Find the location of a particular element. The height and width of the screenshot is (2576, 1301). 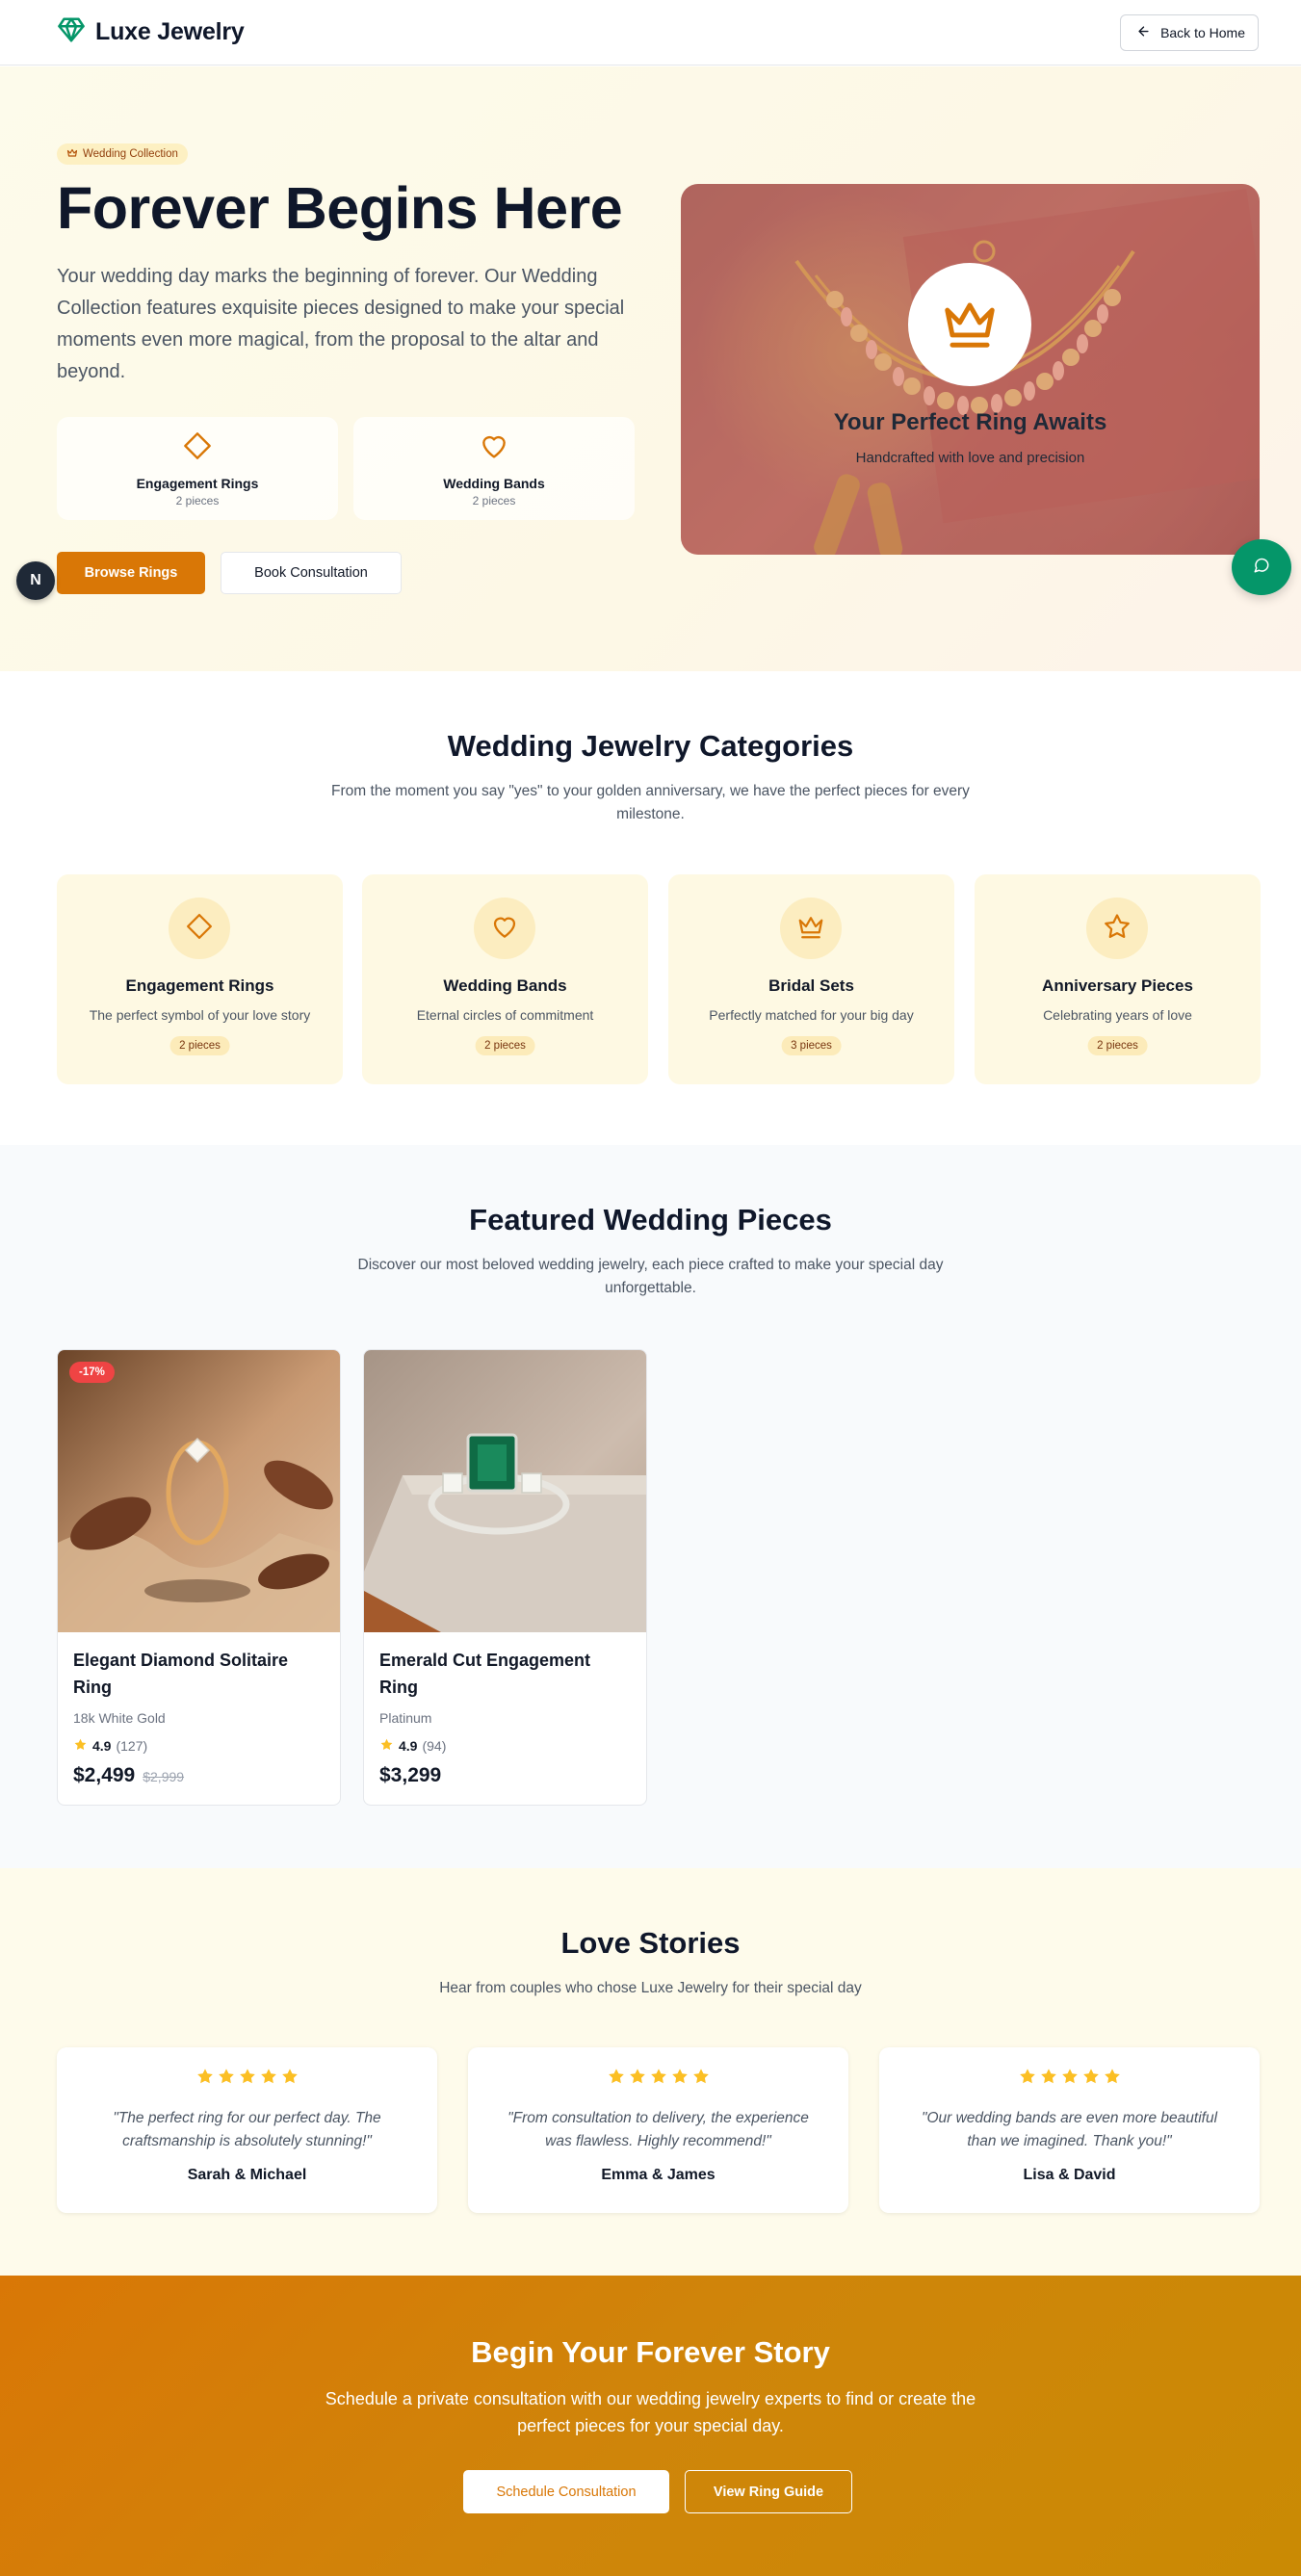

brand-logo: Luxe Jewelry is located at coordinates (151, 32).